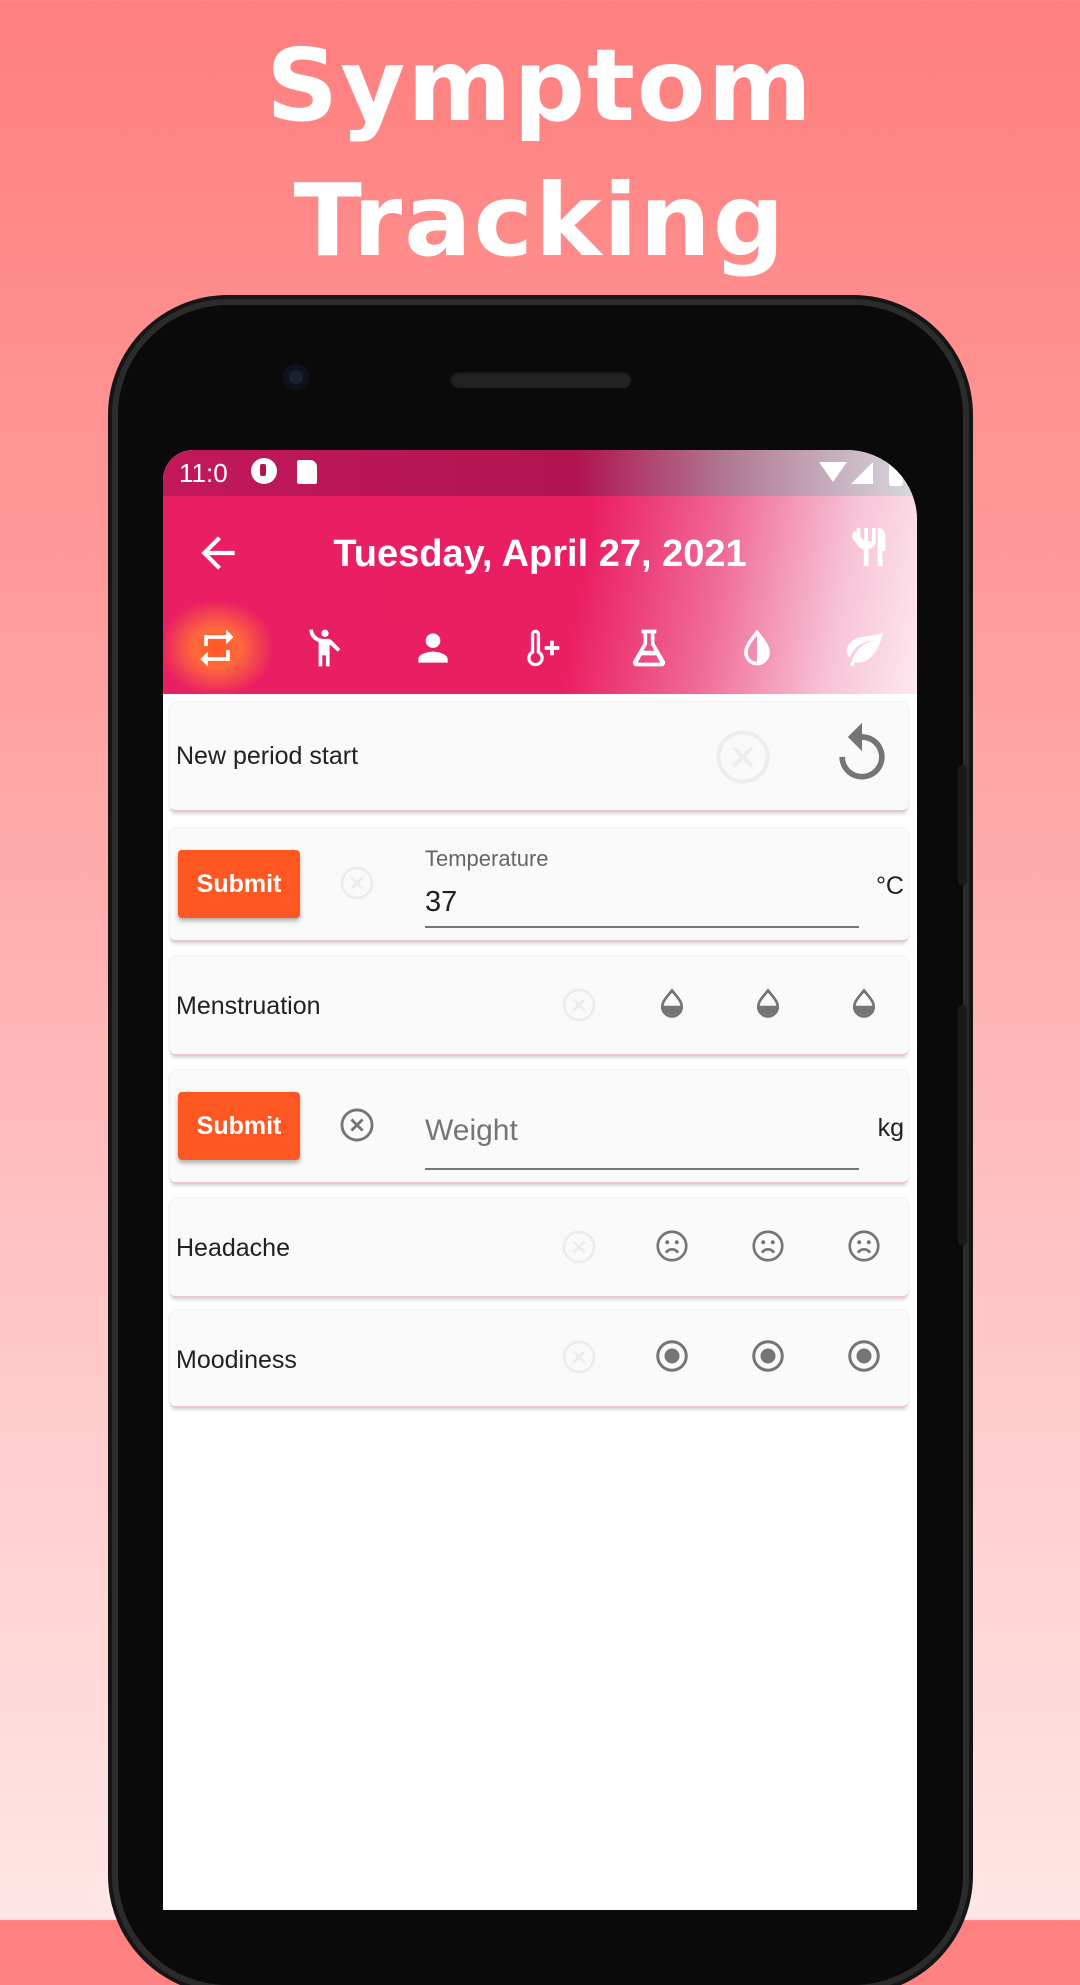 This screenshot has height=1985, width=1080. Describe the element at coordinates (889, 886) in the screenshot. I see `temperature-unit: °C` at that location.